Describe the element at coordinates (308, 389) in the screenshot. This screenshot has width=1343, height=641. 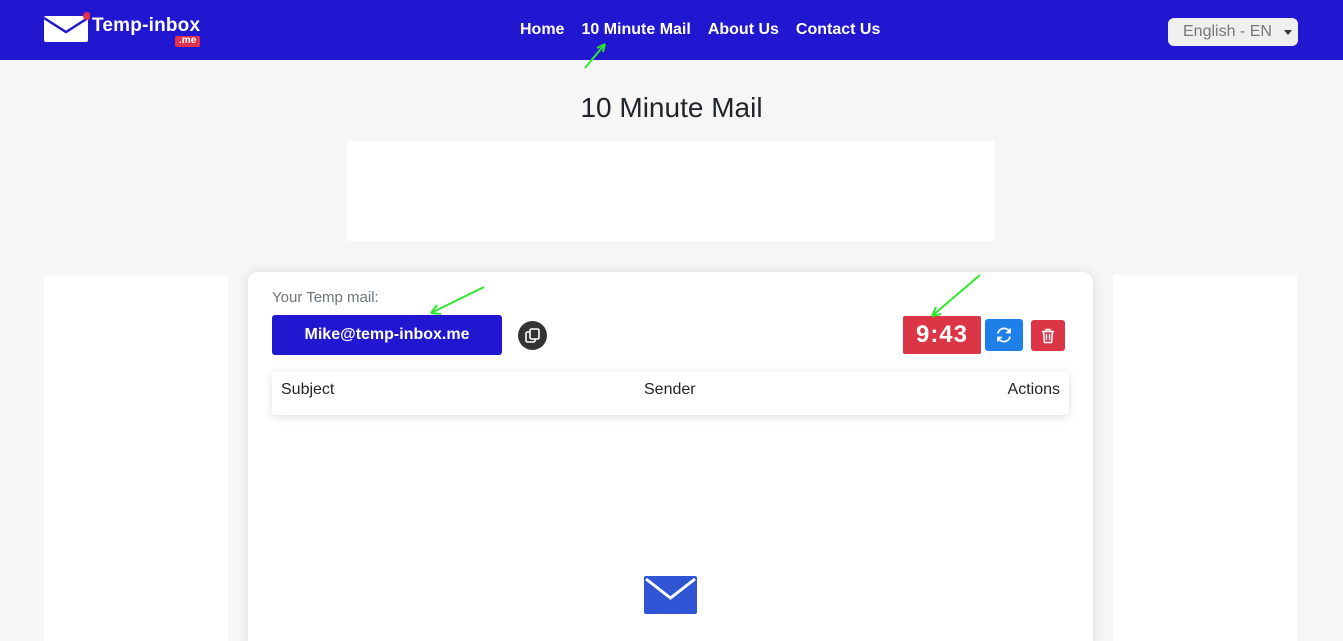
I see `column-header-subject: Subject` at that location.